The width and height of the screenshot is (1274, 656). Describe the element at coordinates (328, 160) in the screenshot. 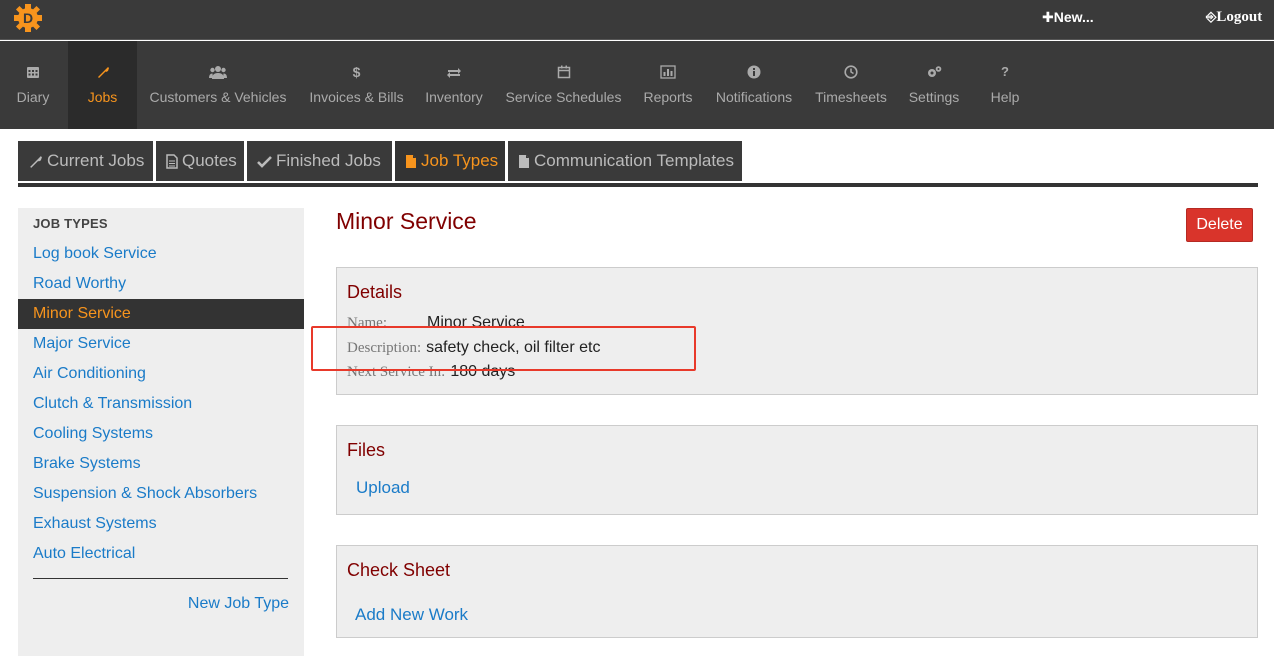

I see `tab-label: Finished Jobs` at that location.